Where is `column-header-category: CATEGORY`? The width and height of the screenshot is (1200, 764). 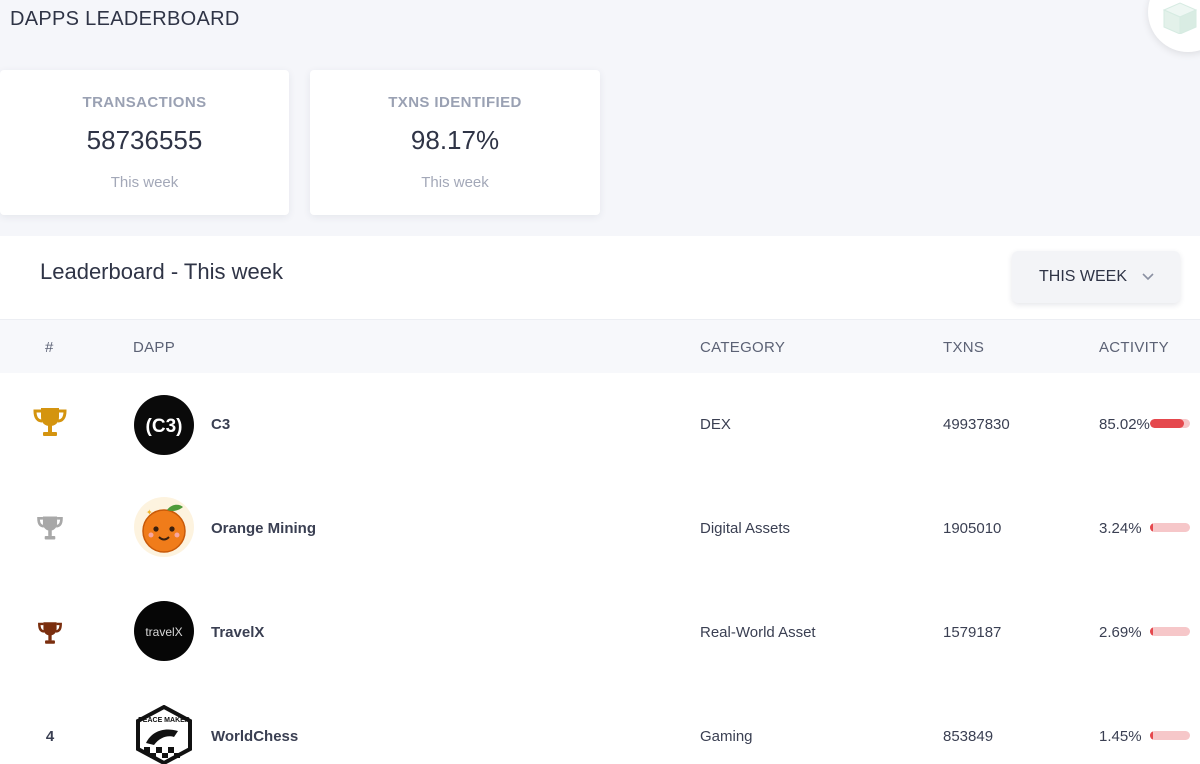 column-header-category: CATEGORY is located at coordinates (742, 347).